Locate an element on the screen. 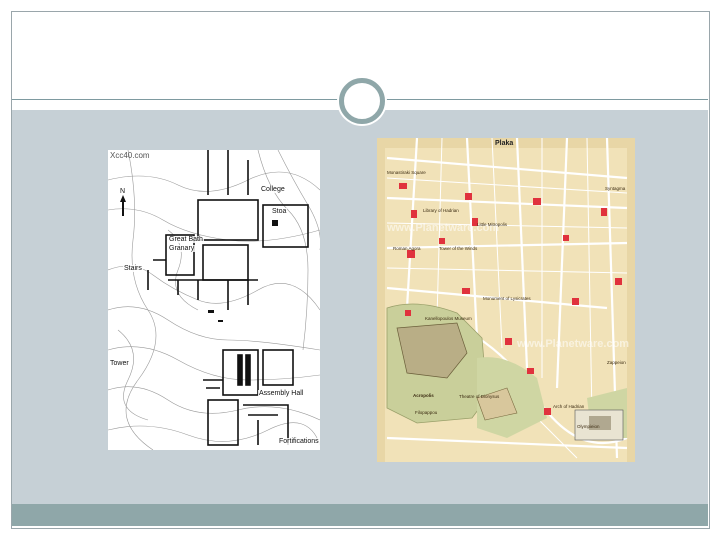 Image resolution: width=720 pixels, height=540 pixels. footer-bar is located at coordinates (360, 515).